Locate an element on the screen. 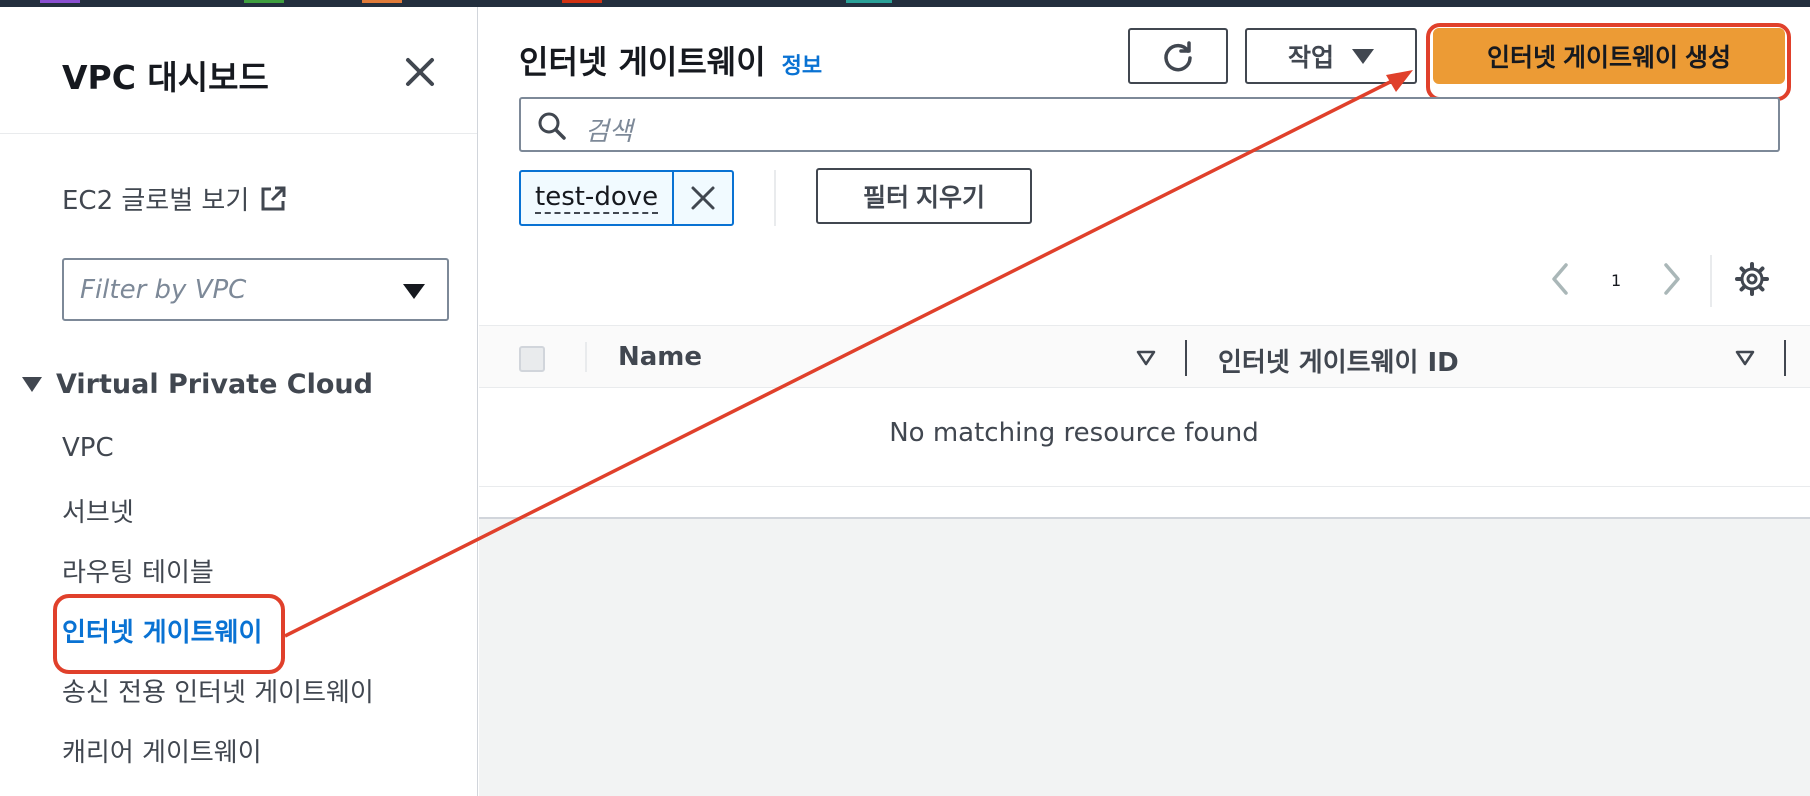  page-title-text: 인터넷 게이트웨이 is located at coordinates (642, 62).